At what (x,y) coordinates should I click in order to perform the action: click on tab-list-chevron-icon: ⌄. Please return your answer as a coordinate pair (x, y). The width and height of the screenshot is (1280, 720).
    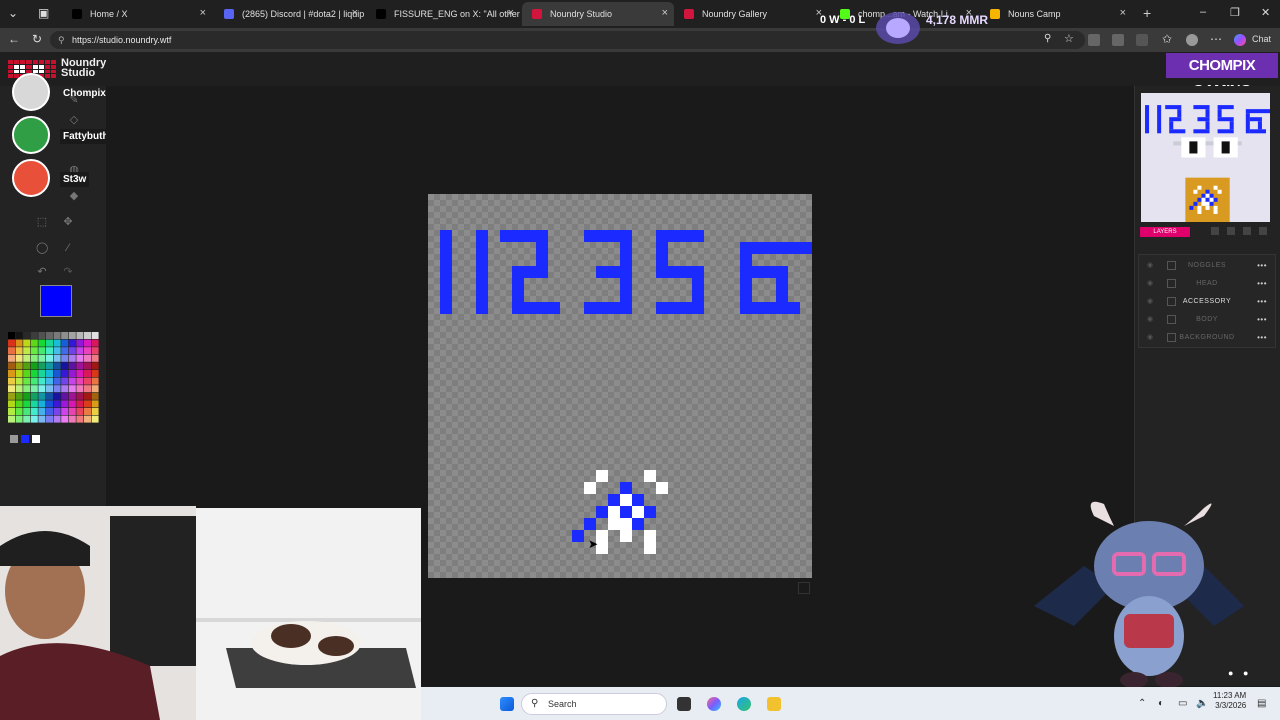
    Looking at the image, I should click on (13, 13).